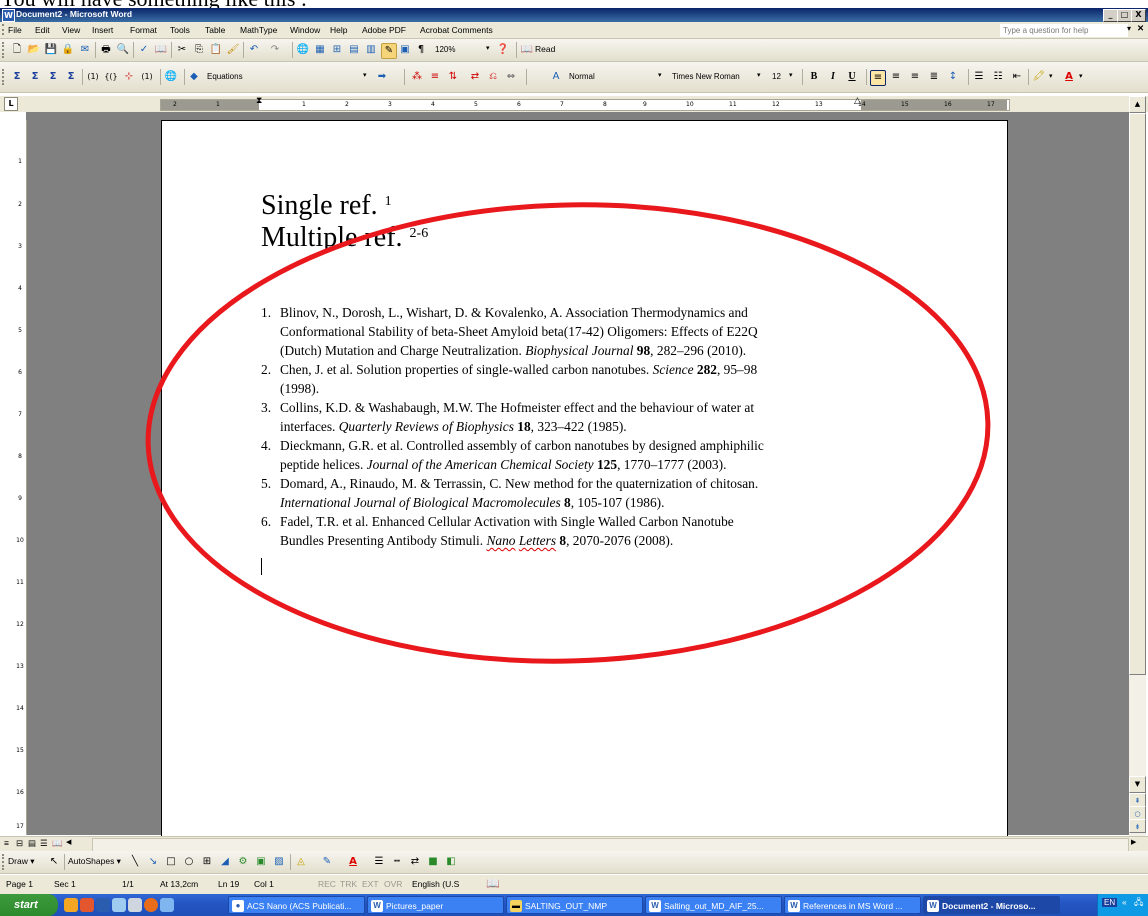 Image resolution: width=1148 pixels, height=916 pixels. What do you see at coordinates (123, 50) in the screenshot?
I see `print-preview-icon: 🔍` at bounding box center [123, 50].